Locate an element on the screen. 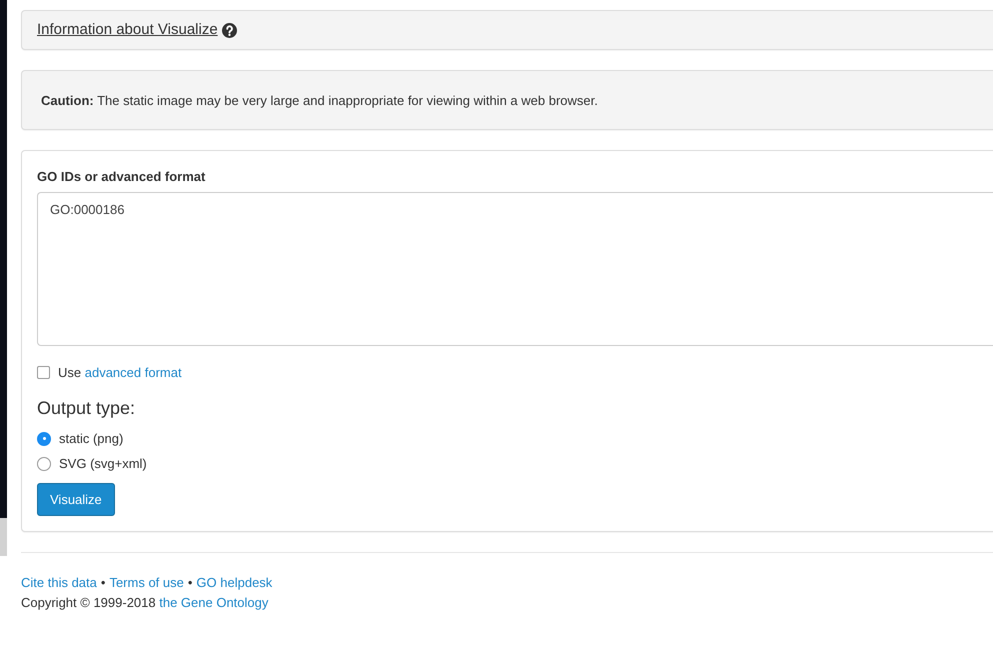 Image resolution: width=993 pixels, height=647 pixels. footer-link: Terms of use is located at coordinates (146, 583).